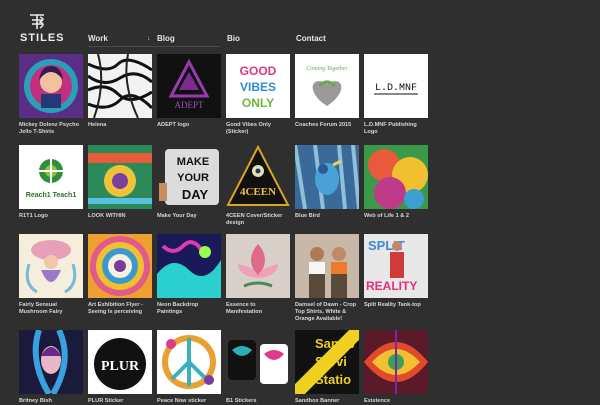 The height and width of the screenshot is (405, 600). I want to click on portfolio-title: LOOK WITHIN, so click(107, 216).